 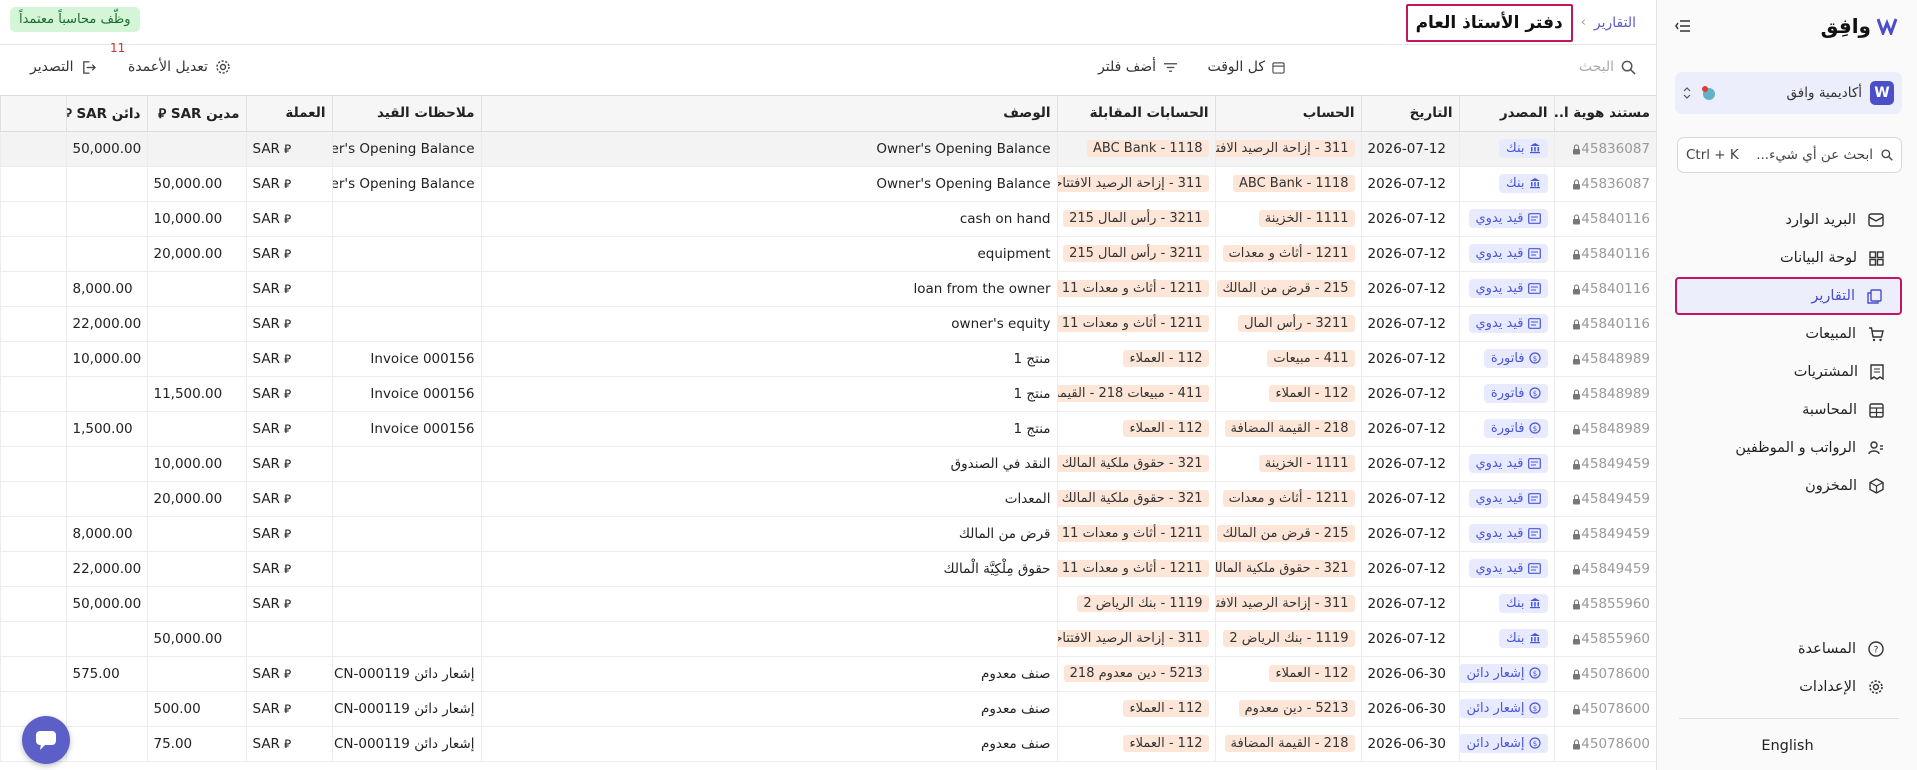 I want to click on header-source: المصدر, so click(x=1506, y=114).